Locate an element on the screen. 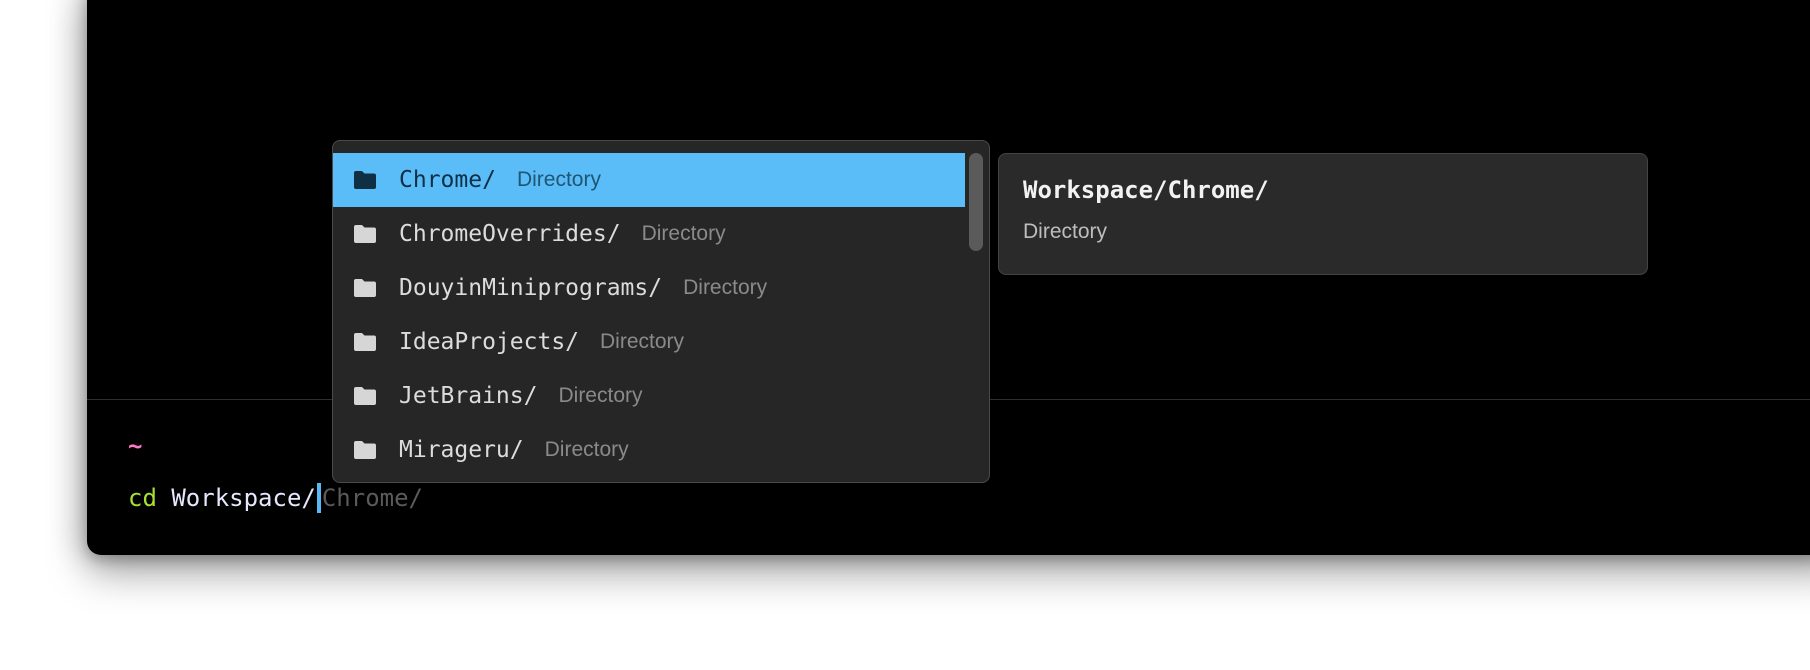 This screenshot has height=670, width=1810. completion-scrollbar is located at coordinates (976, 202).